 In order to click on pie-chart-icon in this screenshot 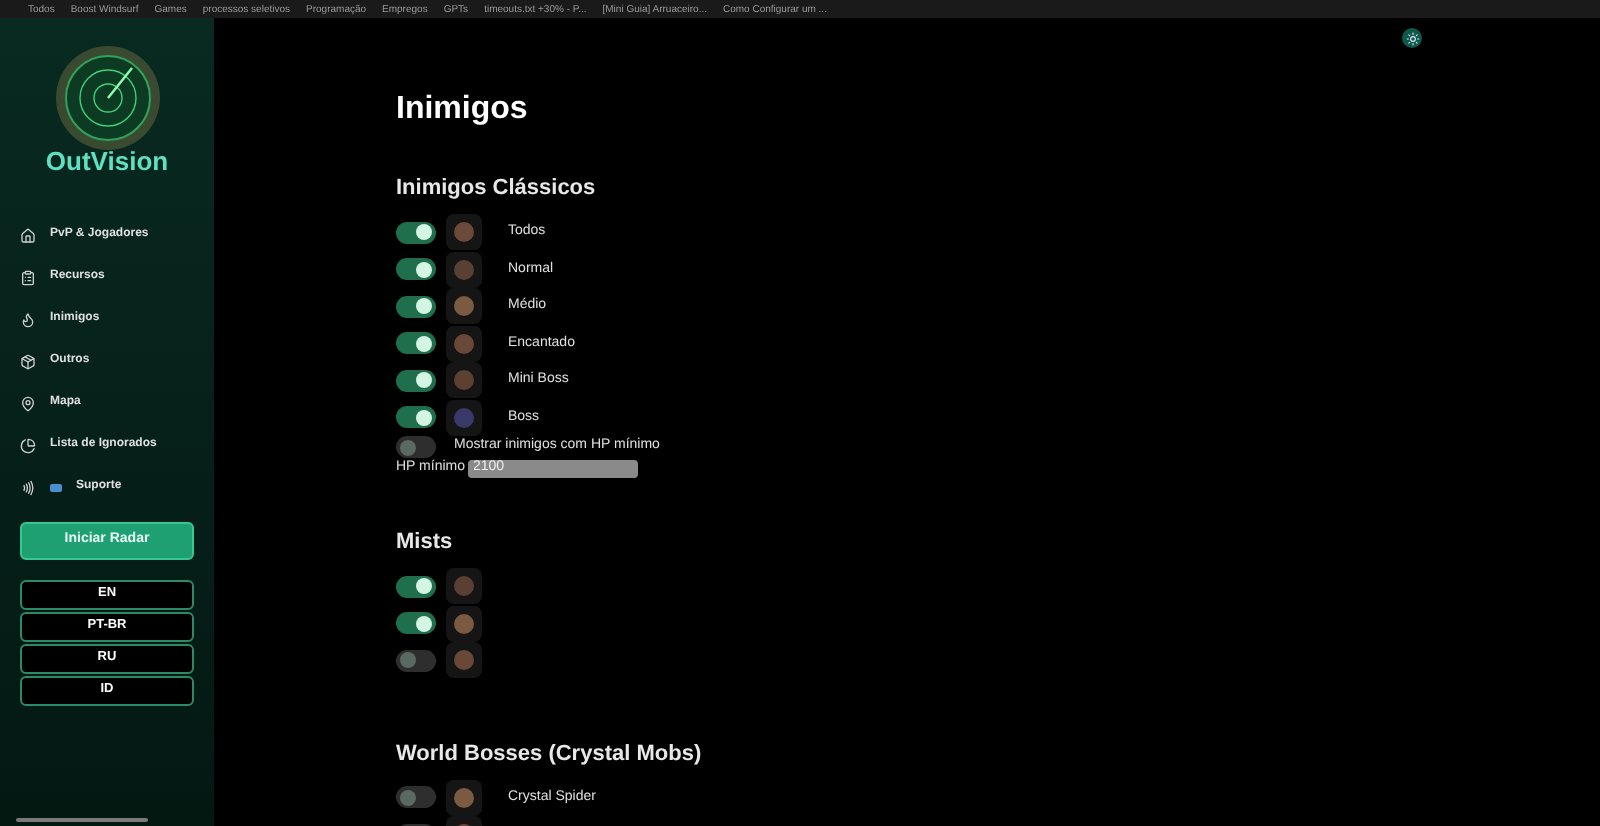, I will do `click(28, 445)`.